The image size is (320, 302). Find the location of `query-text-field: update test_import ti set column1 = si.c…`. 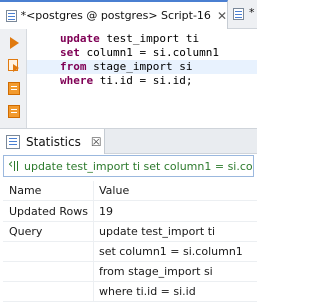

query-text-field: update test_import ti set column1 = si.c… is located at coordinates (128, 166).